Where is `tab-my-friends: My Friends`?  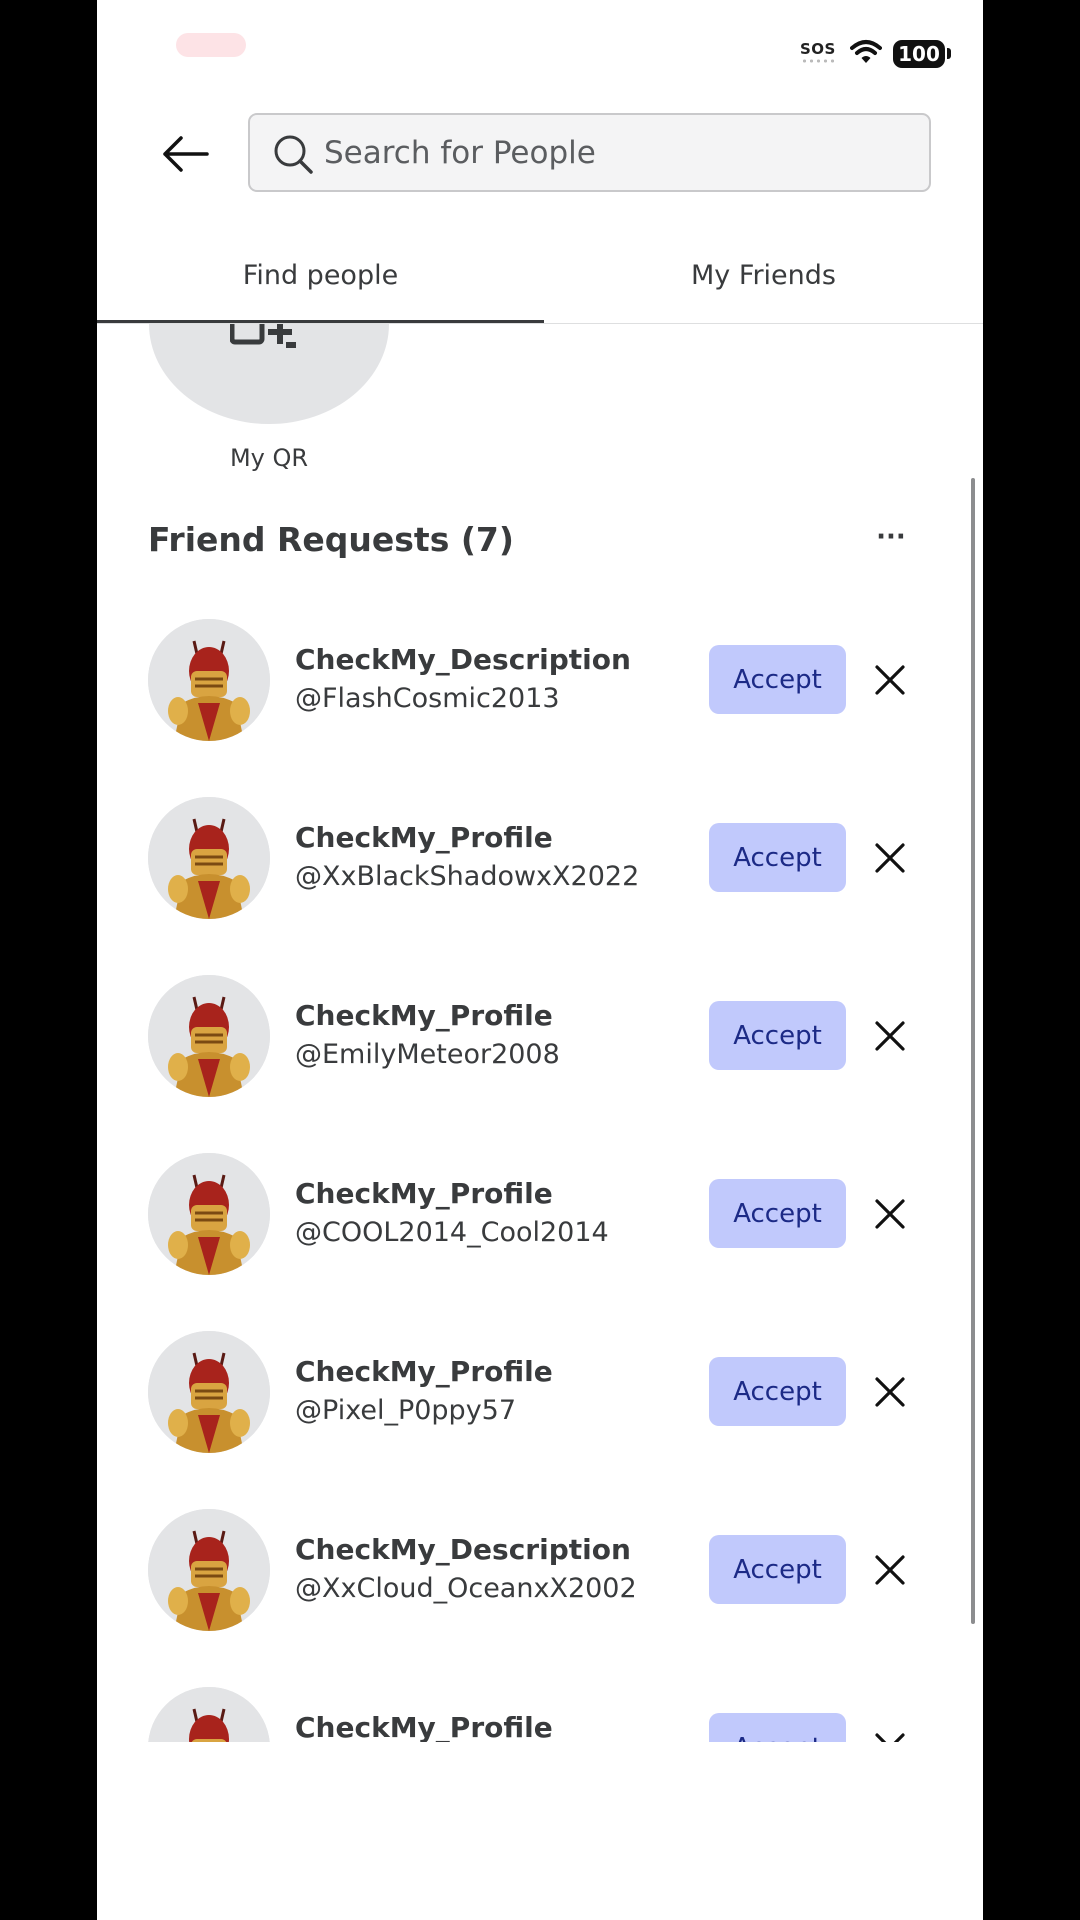 tab-my-friends: My Friends is located at coordinates (763, 285).